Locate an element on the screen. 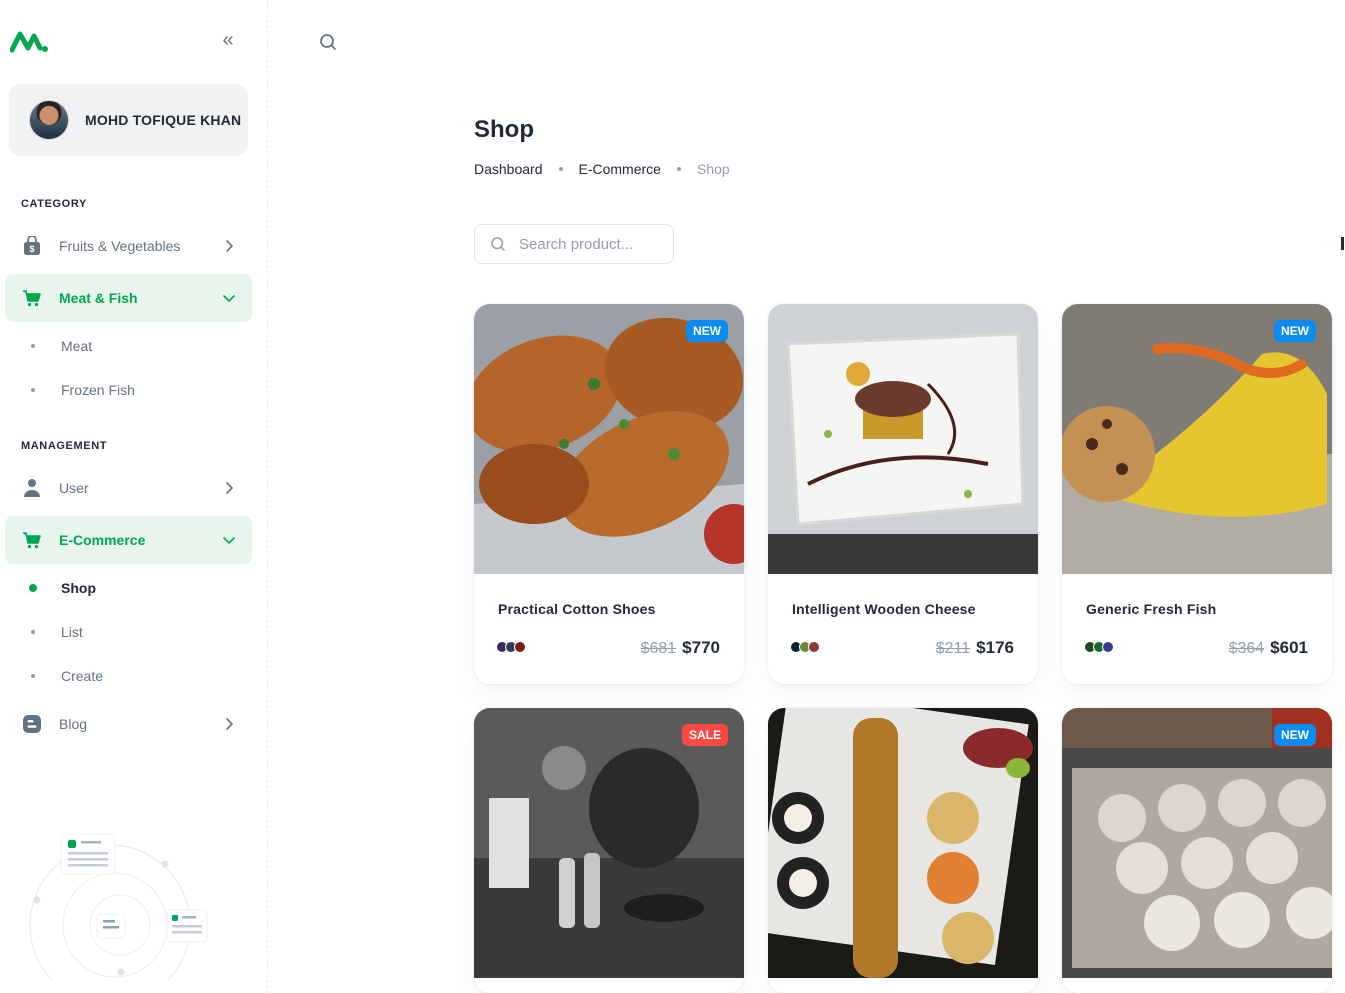 The width and height of the screenshot is (1345, 993). collapse-sidebar-icon: « is located at coordinates (228, 41).